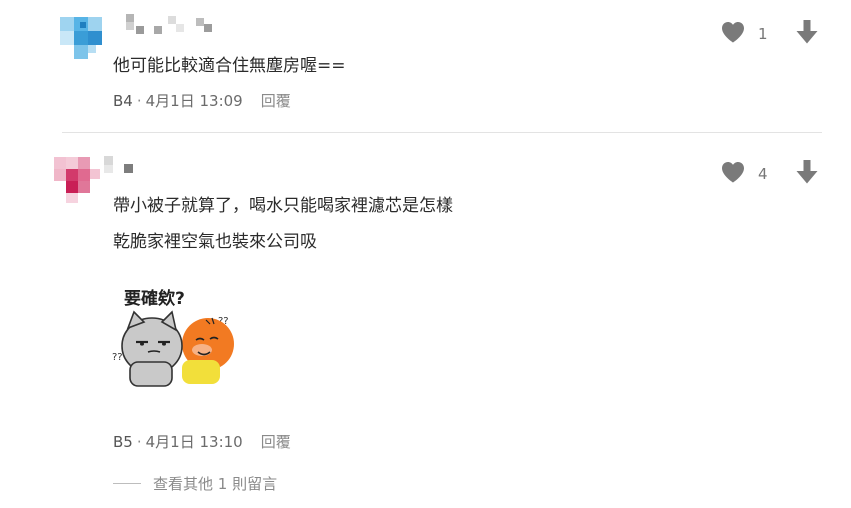  Describe the element at coordinates (127, 483) in the screenshot. I see `more-replies-line` at that location.